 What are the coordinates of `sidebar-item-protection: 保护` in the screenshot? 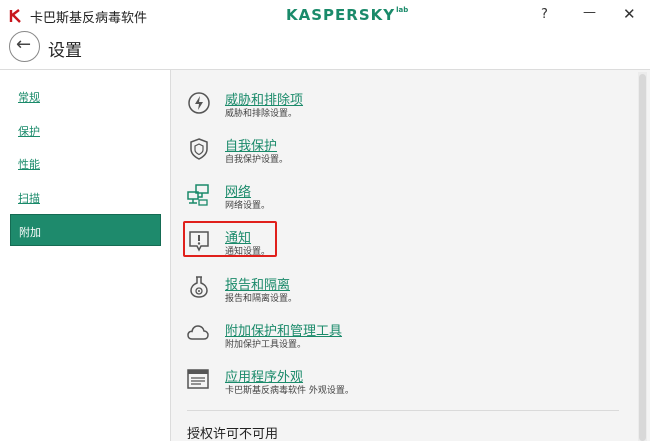 It's located at (29, 131).